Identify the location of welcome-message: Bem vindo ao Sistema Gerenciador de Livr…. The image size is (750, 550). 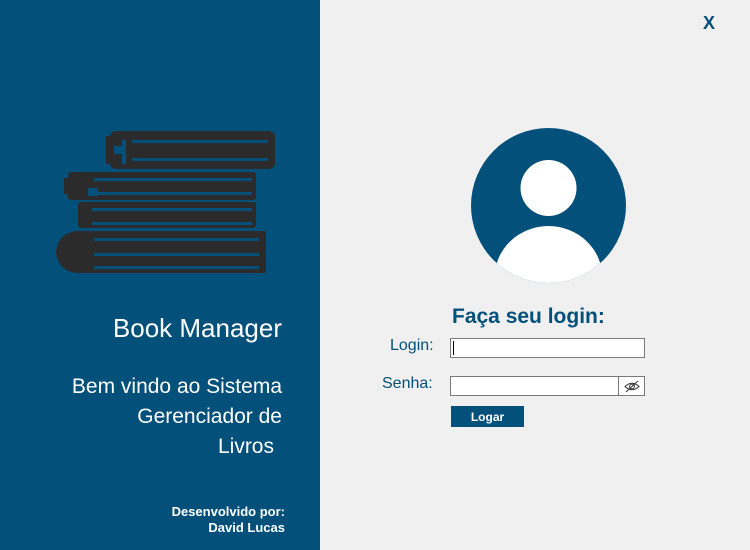
(142, 417).